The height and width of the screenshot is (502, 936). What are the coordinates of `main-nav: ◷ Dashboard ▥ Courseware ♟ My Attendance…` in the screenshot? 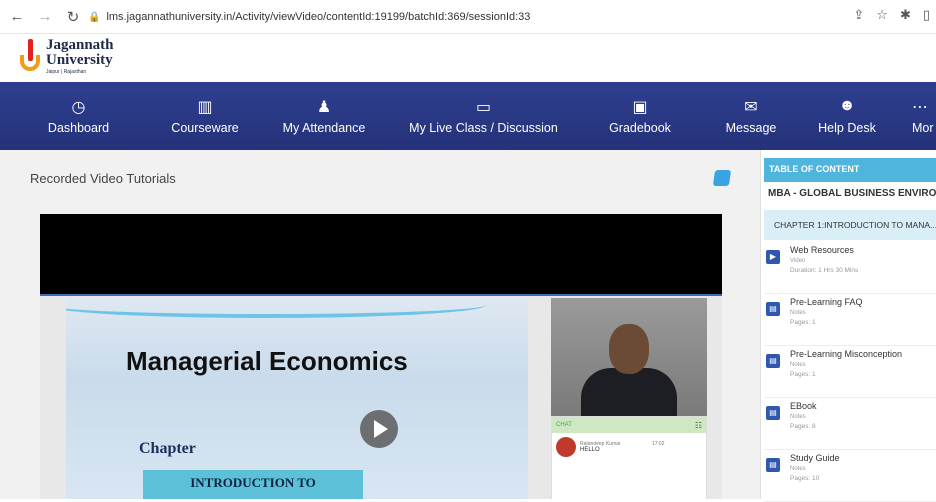 It's located at (468, 116).